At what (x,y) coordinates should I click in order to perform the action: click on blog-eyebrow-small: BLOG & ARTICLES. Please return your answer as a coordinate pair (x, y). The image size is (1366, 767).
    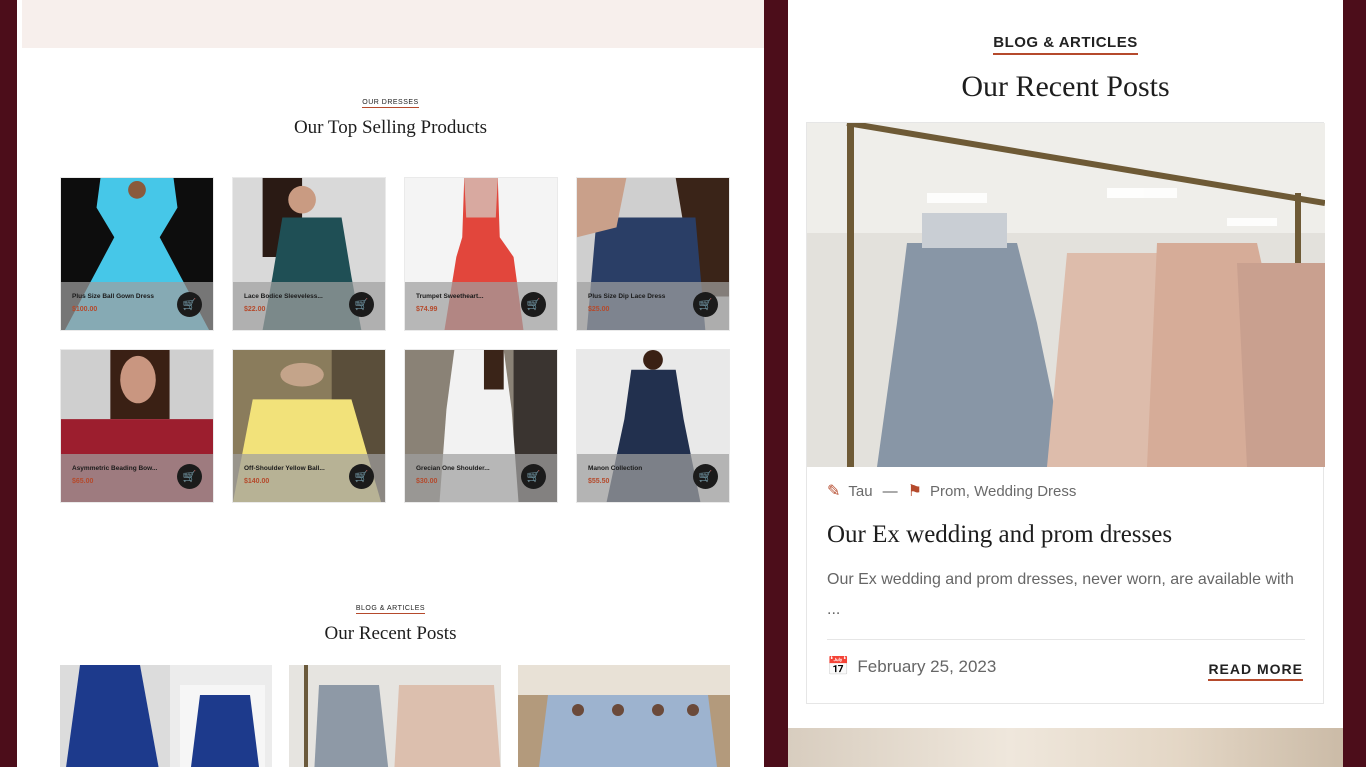
    Looking at the image, I should click on (390, 609).